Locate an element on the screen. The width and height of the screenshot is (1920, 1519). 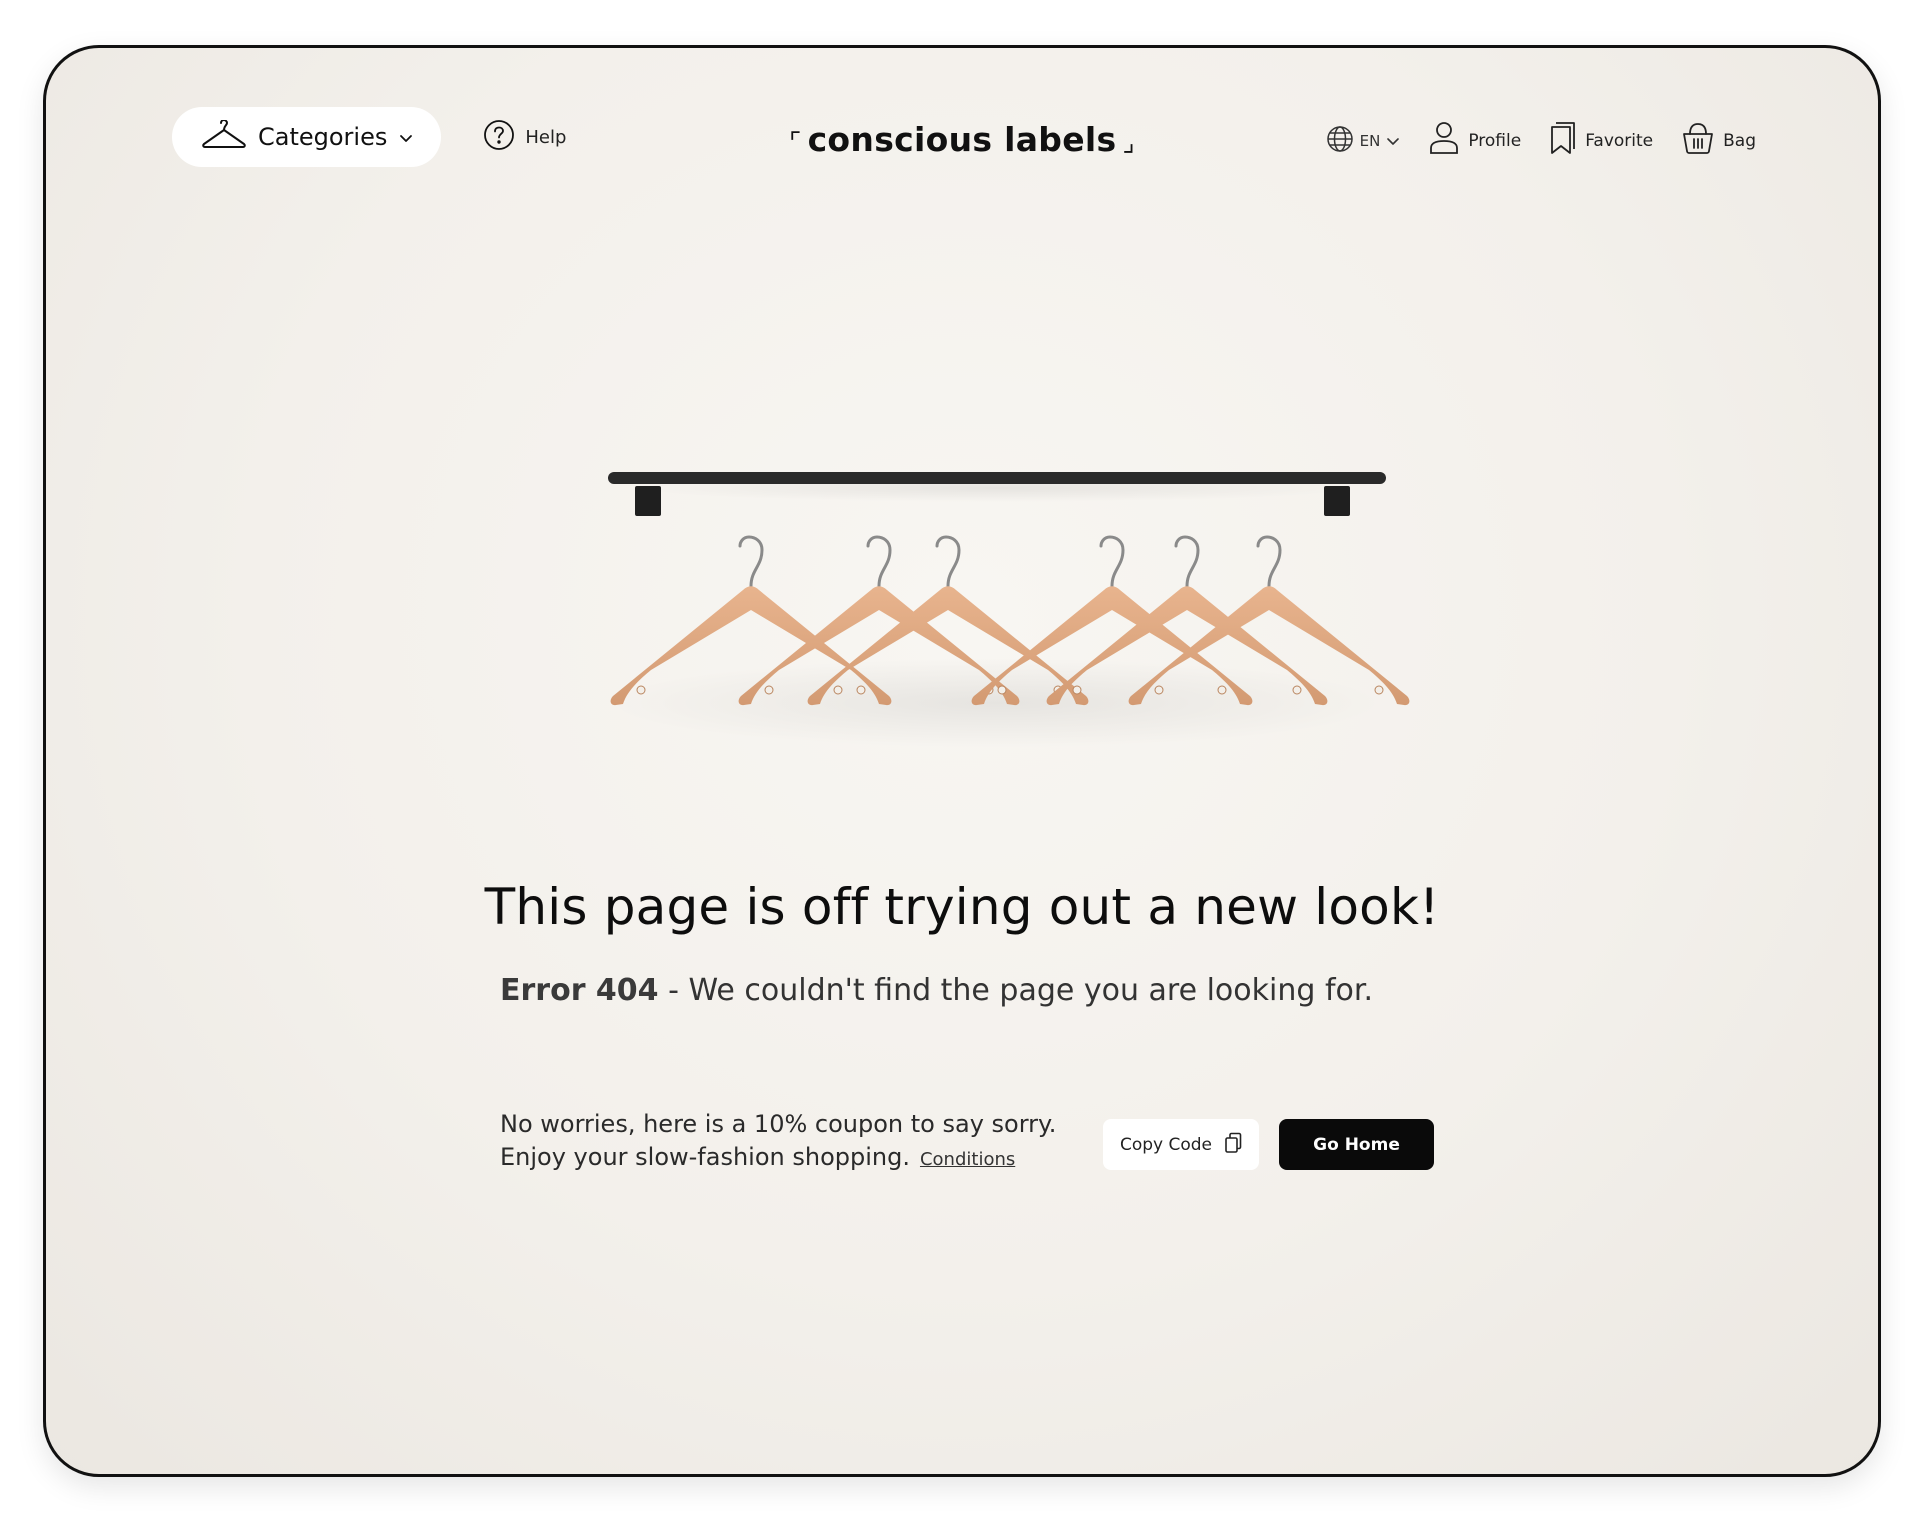
favorite-label: Favorite is located at coordinates (1619, 140).